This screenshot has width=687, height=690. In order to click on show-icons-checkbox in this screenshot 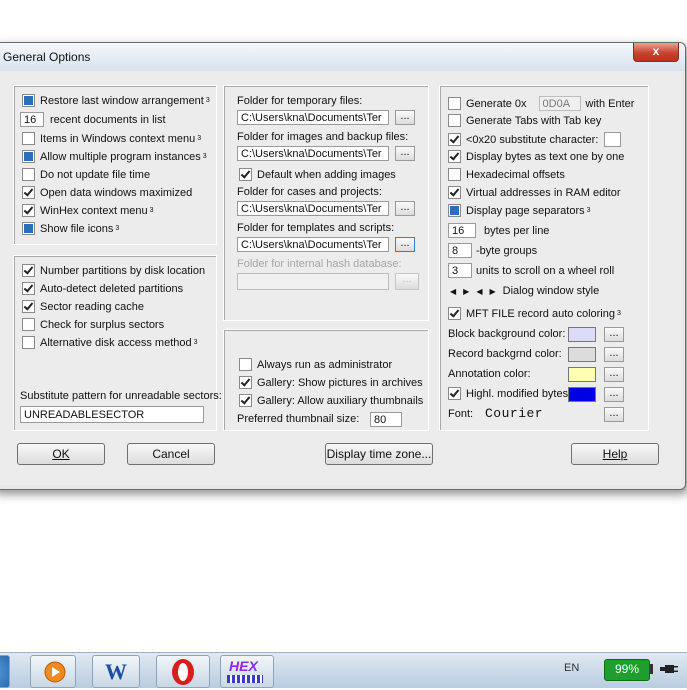, I will do `click(28, 228)`.